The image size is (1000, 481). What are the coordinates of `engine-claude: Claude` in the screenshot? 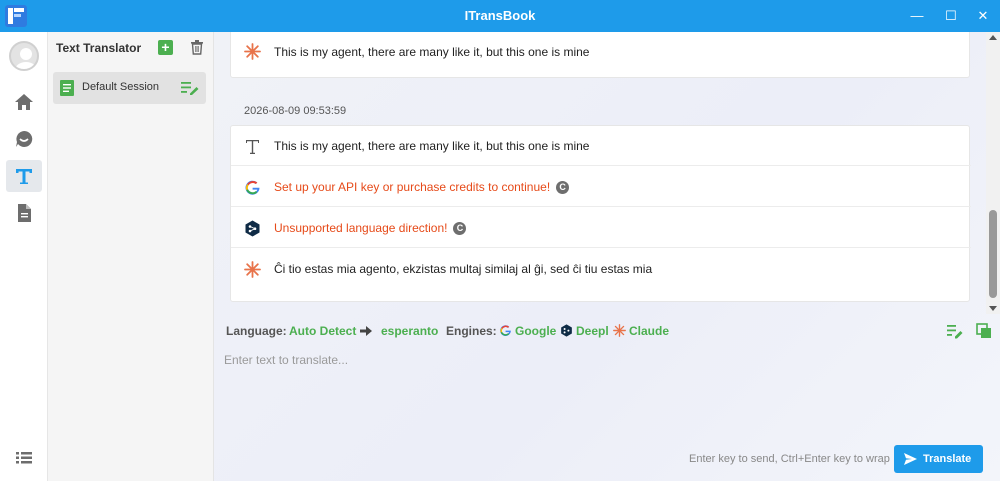 It's located at (649, 331).